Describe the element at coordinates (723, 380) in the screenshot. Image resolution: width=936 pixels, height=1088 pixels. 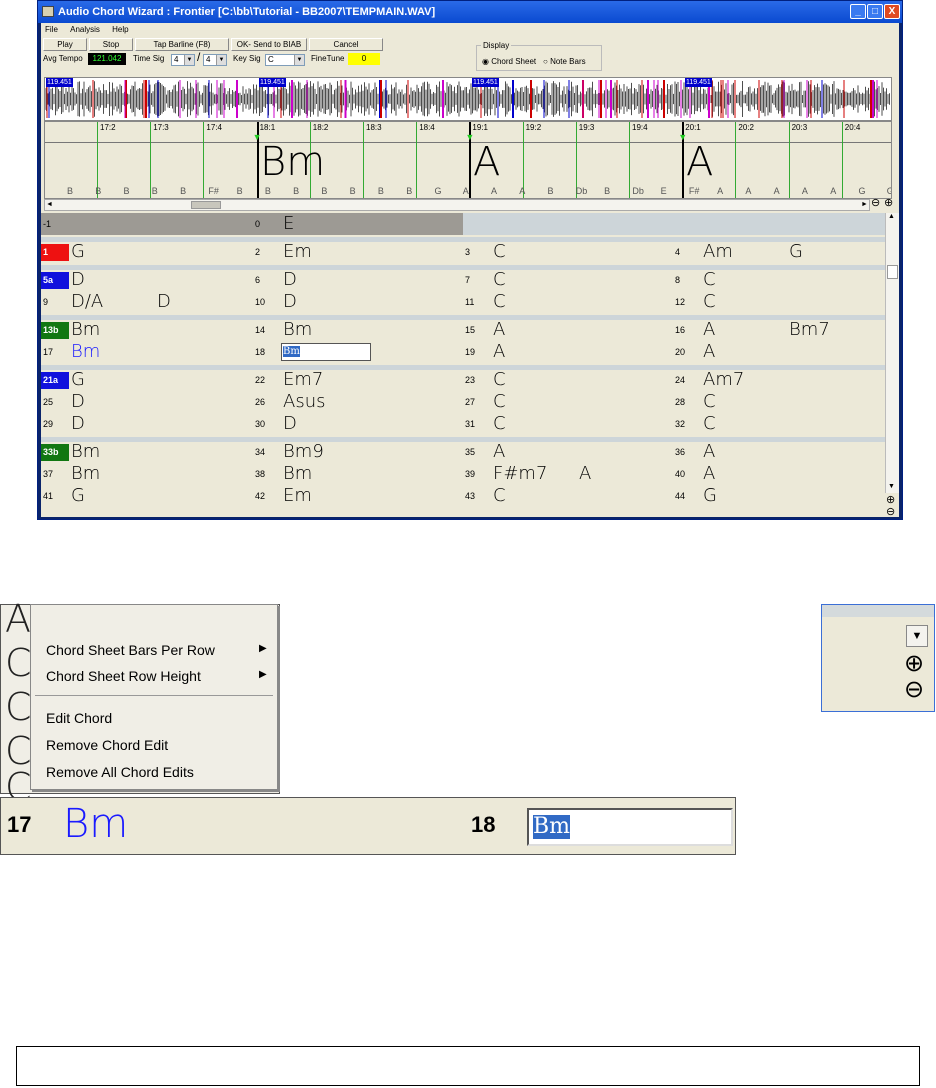
I see `chord-label: Am7` at that location.